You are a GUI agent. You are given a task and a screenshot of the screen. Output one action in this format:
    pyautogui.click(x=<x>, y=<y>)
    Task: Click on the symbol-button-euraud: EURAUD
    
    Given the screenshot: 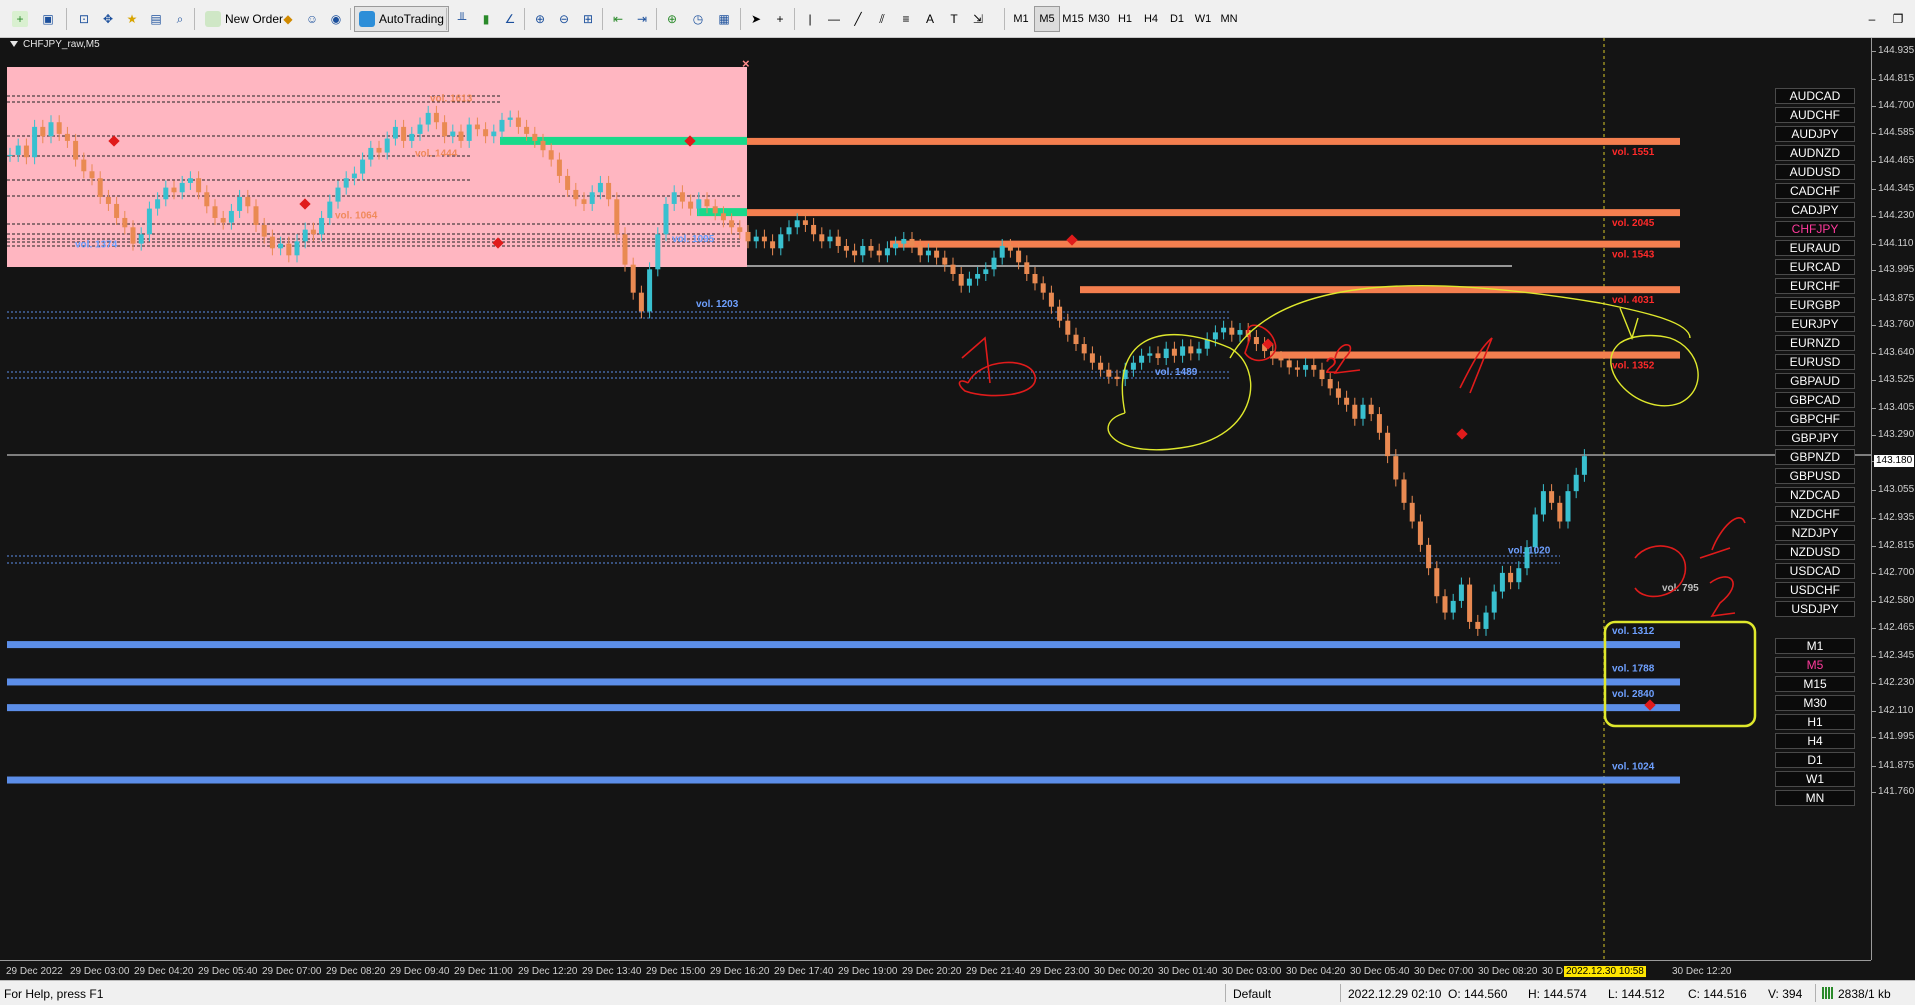 What is the action you would take?
    pyautogui.click(x=1815, y=248)
    